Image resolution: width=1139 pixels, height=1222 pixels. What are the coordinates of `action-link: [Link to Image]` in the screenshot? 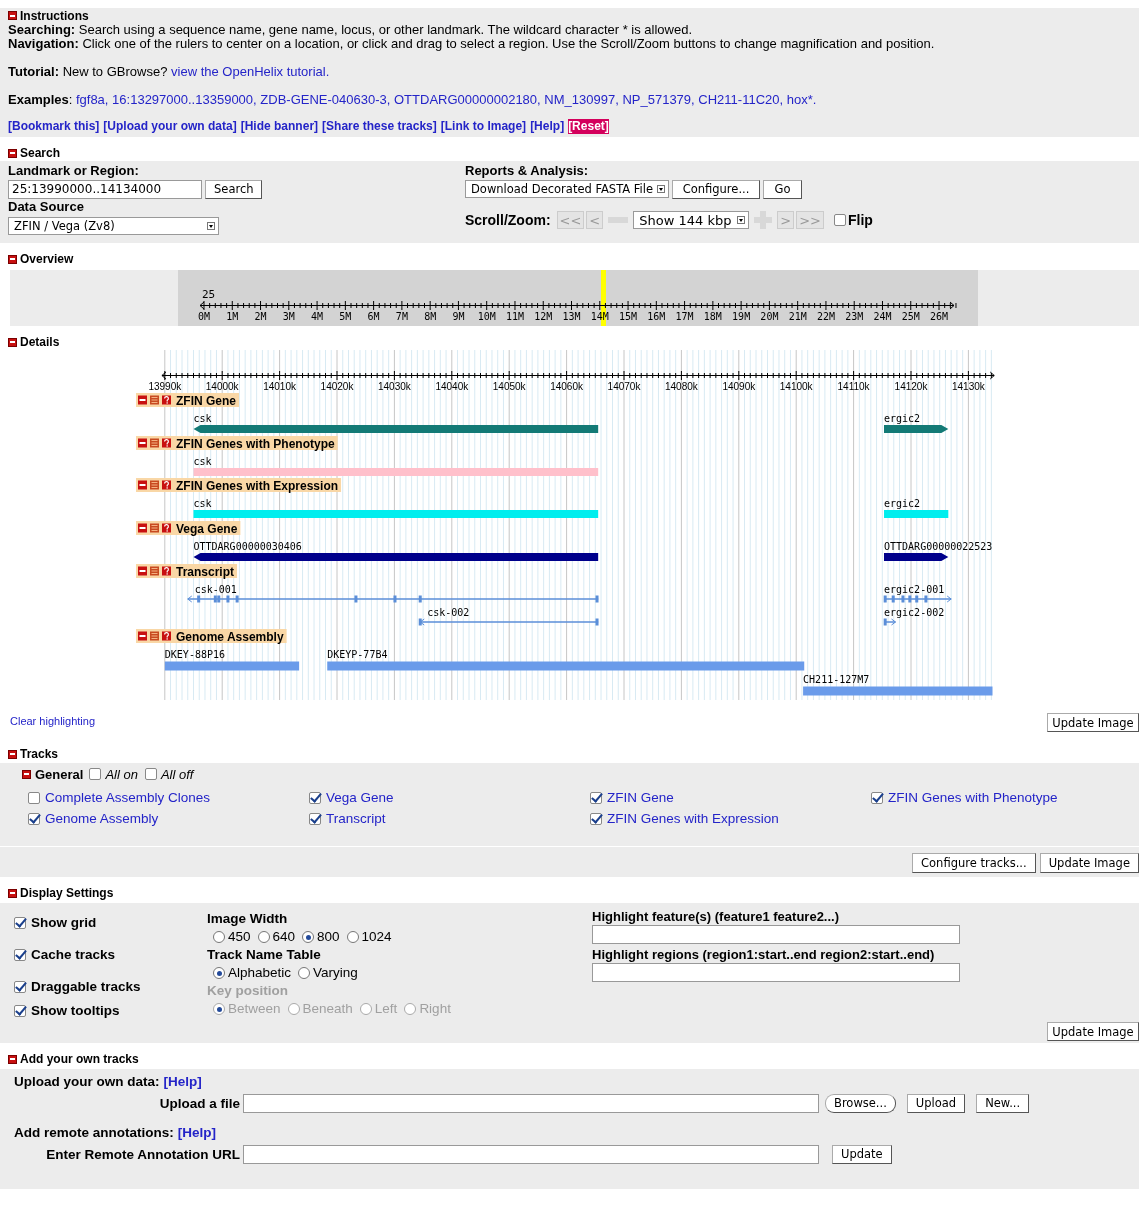 It's located at (483, 126).